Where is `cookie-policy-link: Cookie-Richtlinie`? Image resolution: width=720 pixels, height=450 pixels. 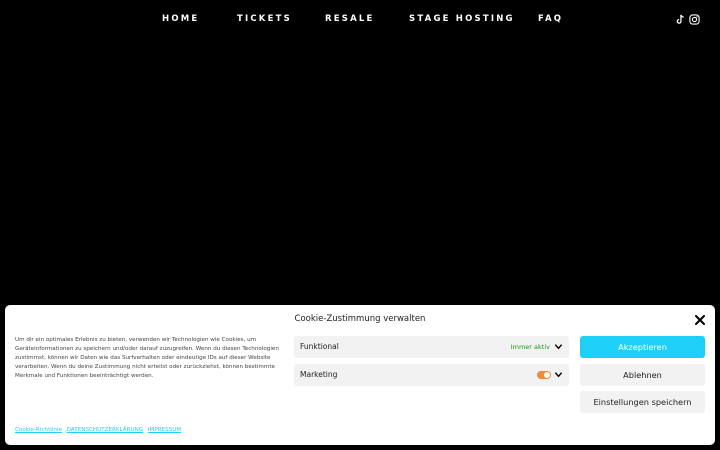
cookie-policy-link: Cookie-Richtlinie is located at coordinates (38, 430).